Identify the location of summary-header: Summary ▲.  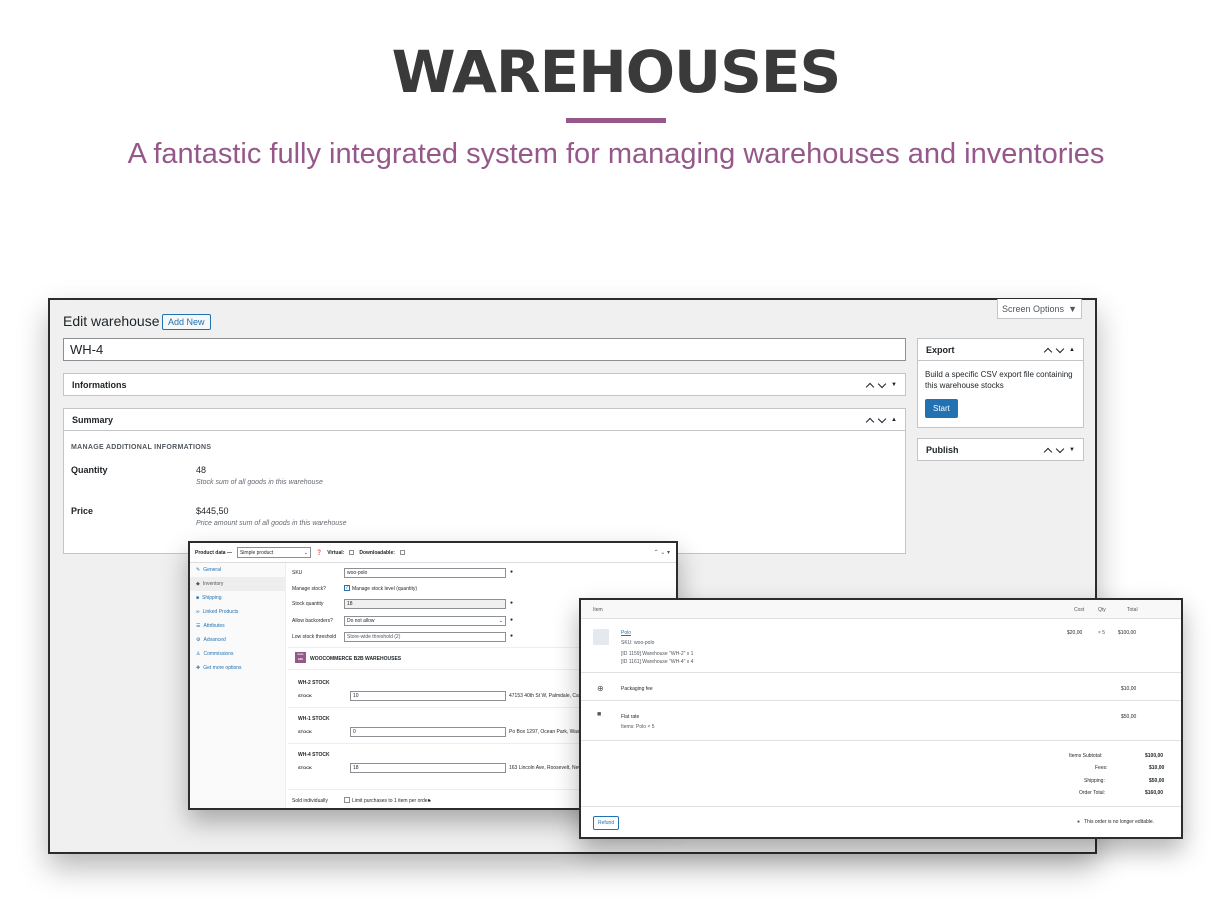
(484, 420).